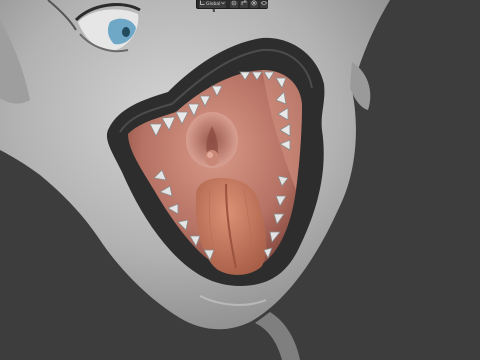 Image resolution: width=480 pixels, height=360 pixels. I want to click on overlay-icon, so click(264, 4).